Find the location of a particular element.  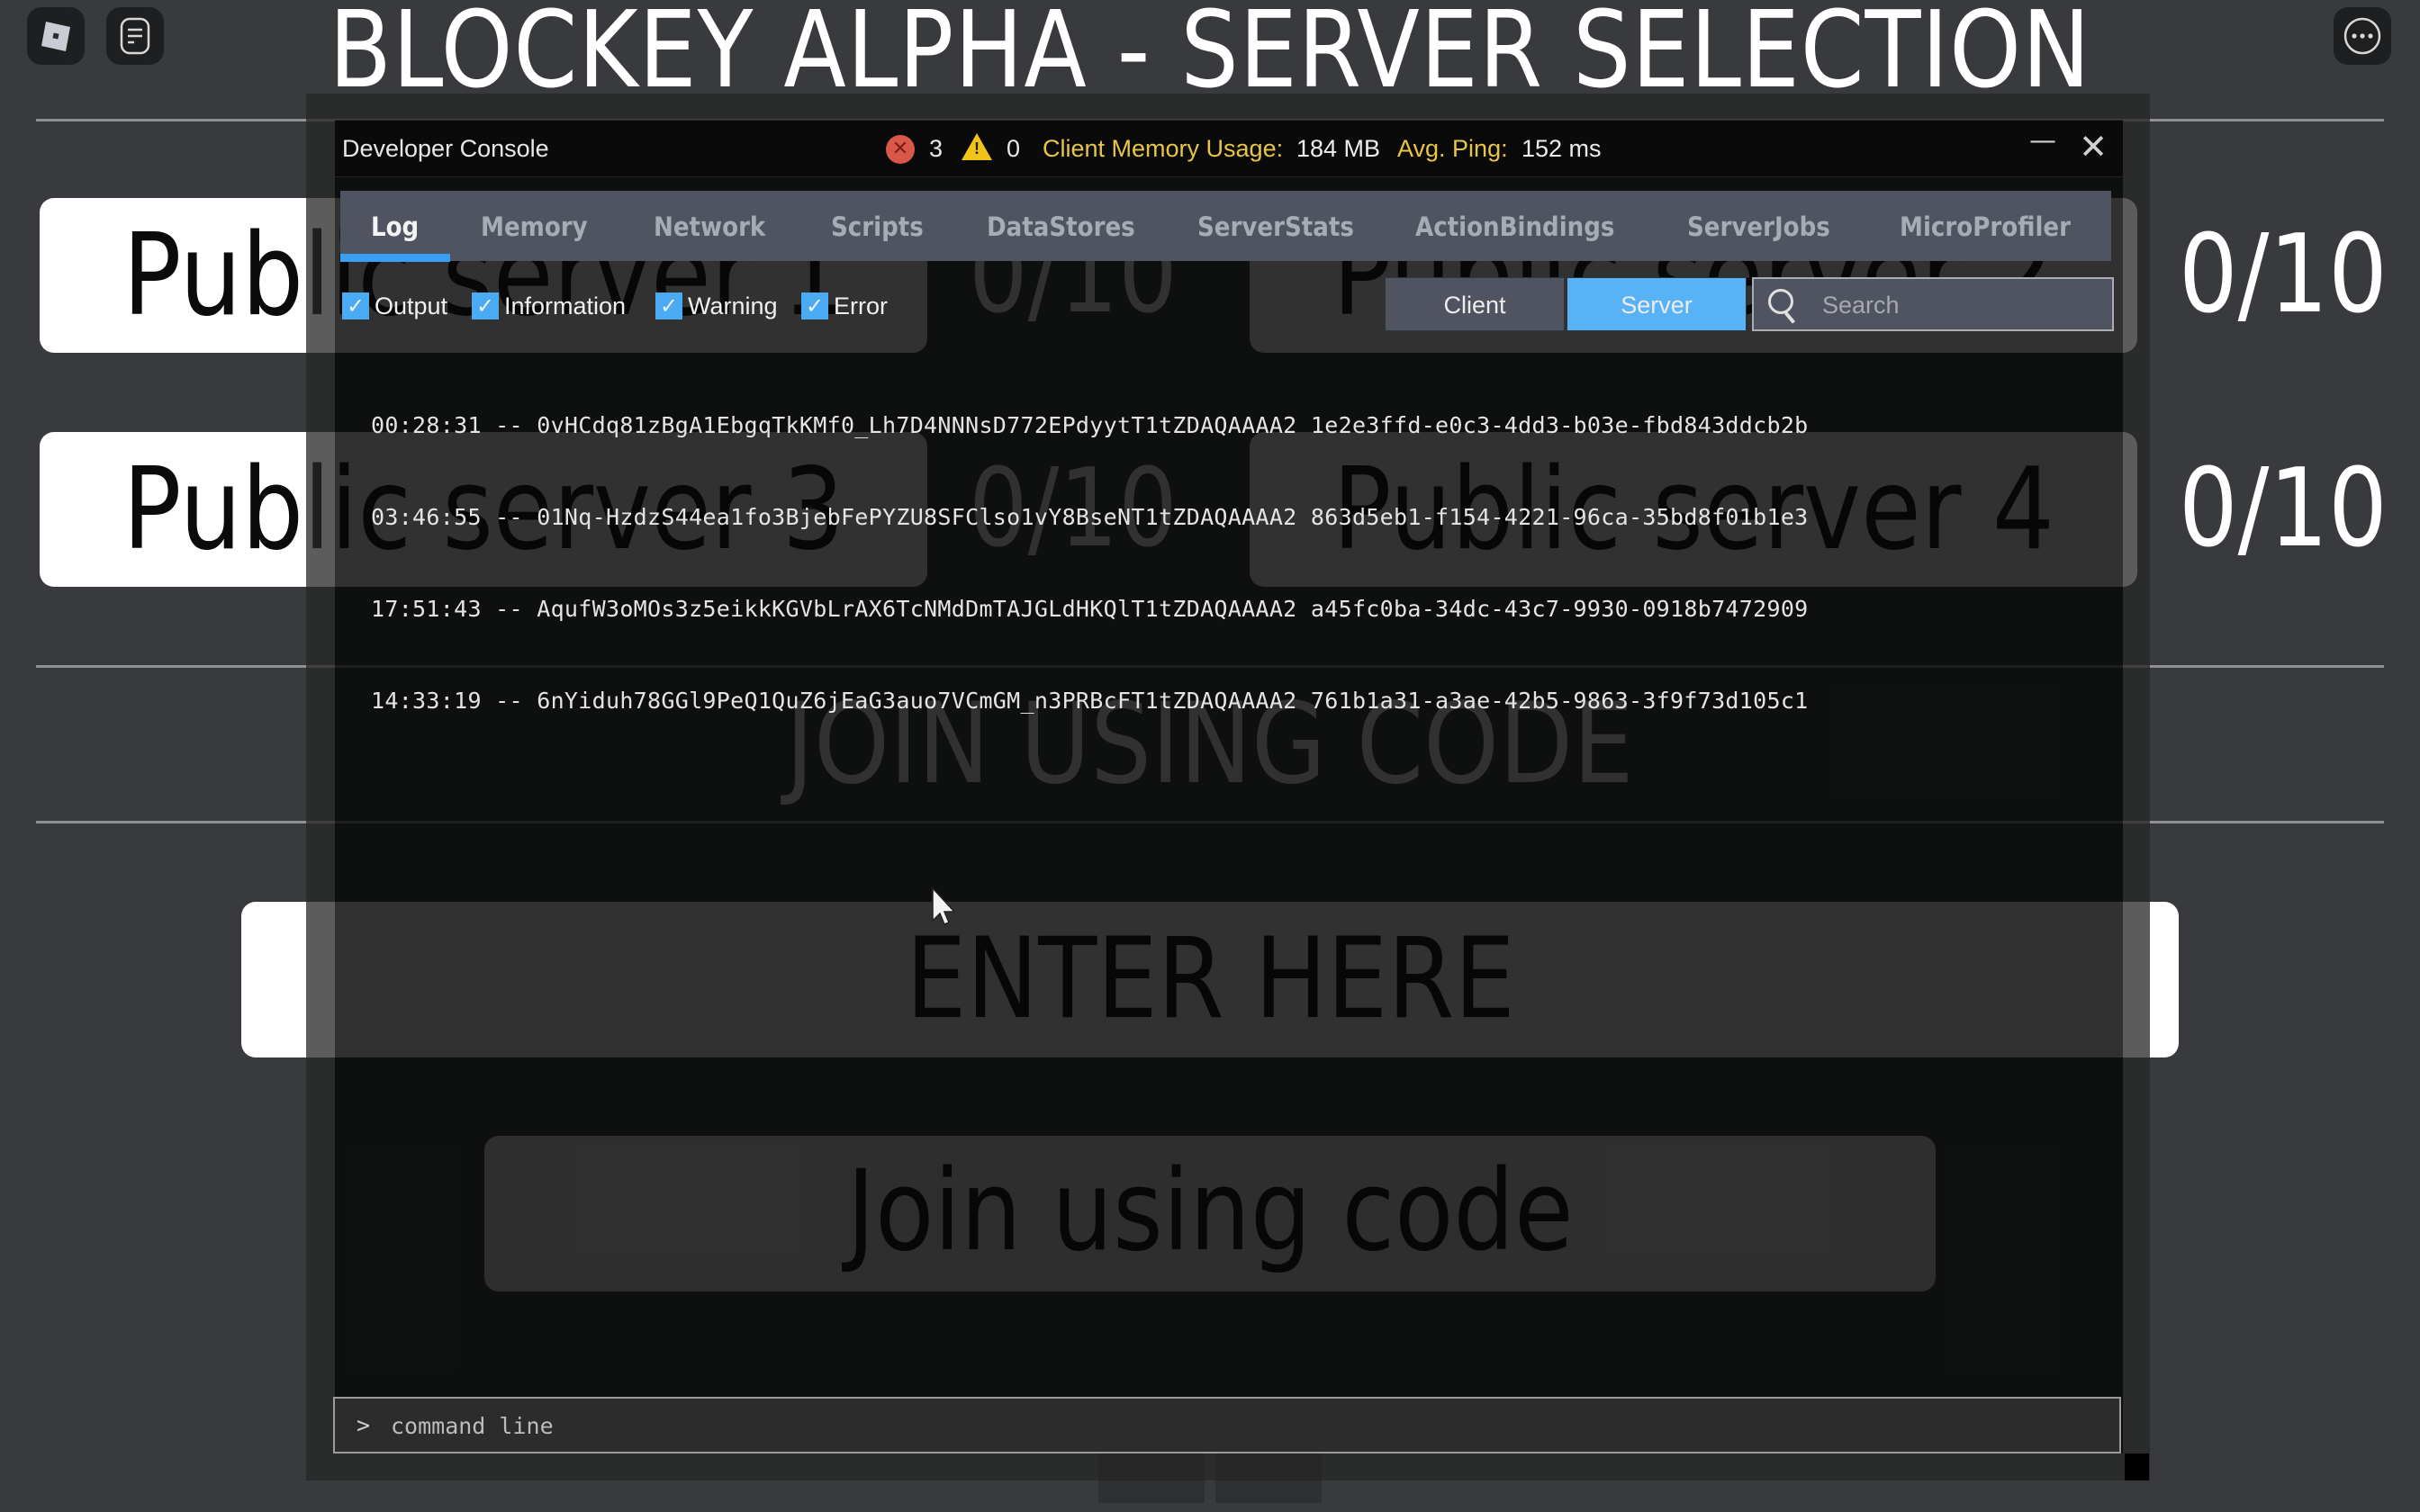

more-options-icon is located at coordinates (2362, 36).